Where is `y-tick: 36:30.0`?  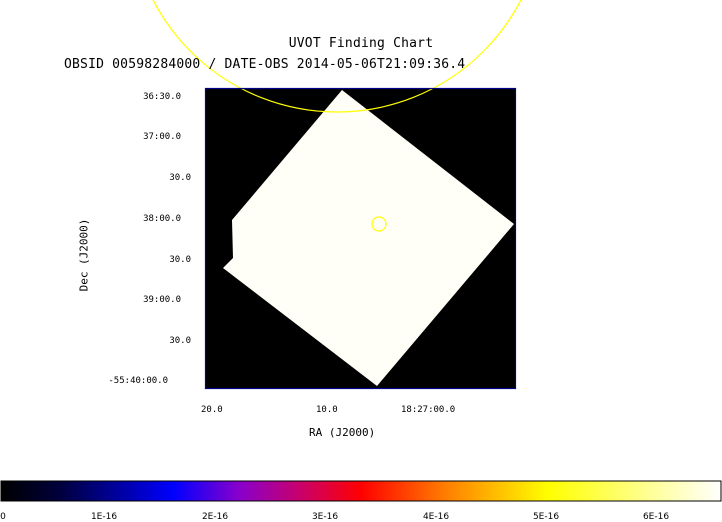
y-tick: 36:30.0 is located at coordinates (162, 97).